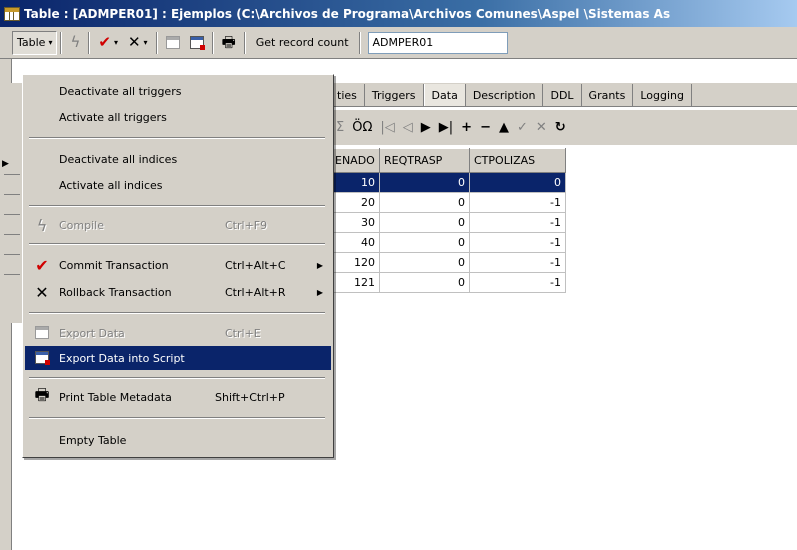 This screenshot has height=550, width=797. I want to click on export-script-button, so click(197, 43).